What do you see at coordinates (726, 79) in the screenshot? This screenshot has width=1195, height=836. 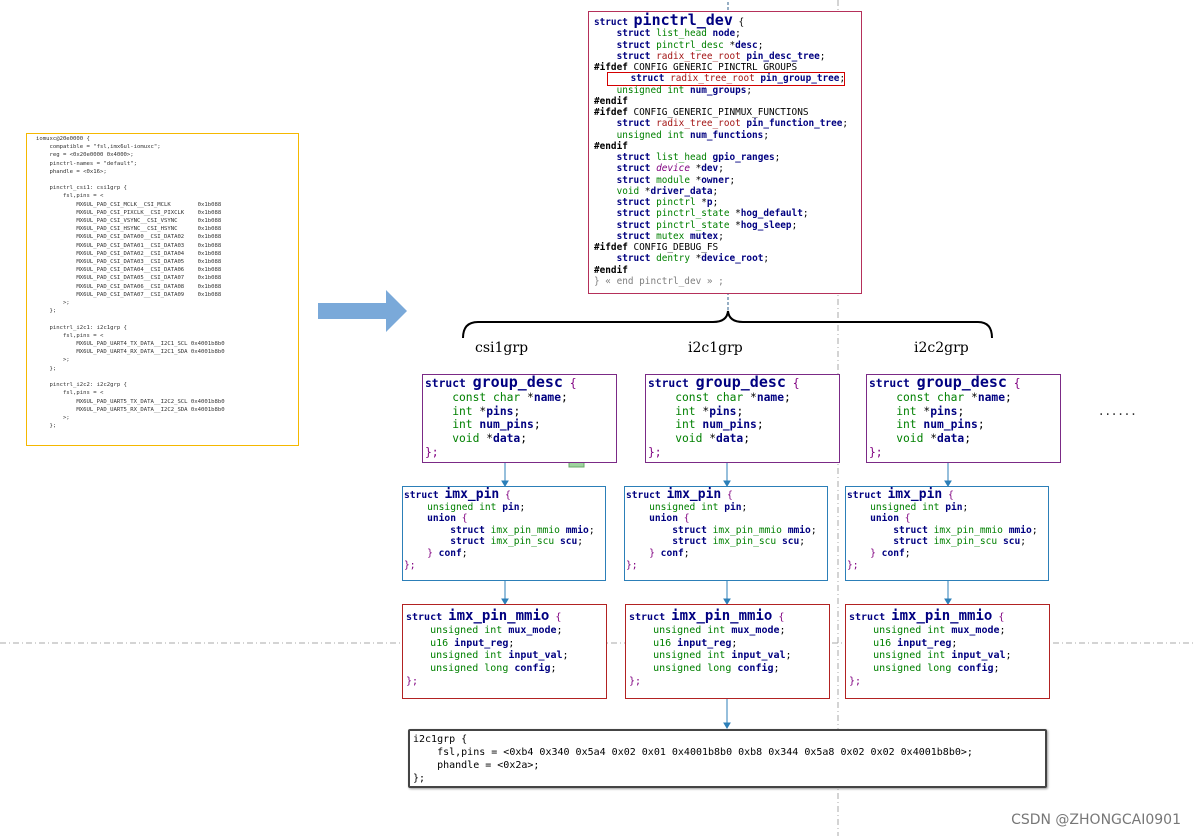 I see `pin-group-tree-highlight: struct radix_tree_root pin_group_tree;` at bounding box center [726, 79].